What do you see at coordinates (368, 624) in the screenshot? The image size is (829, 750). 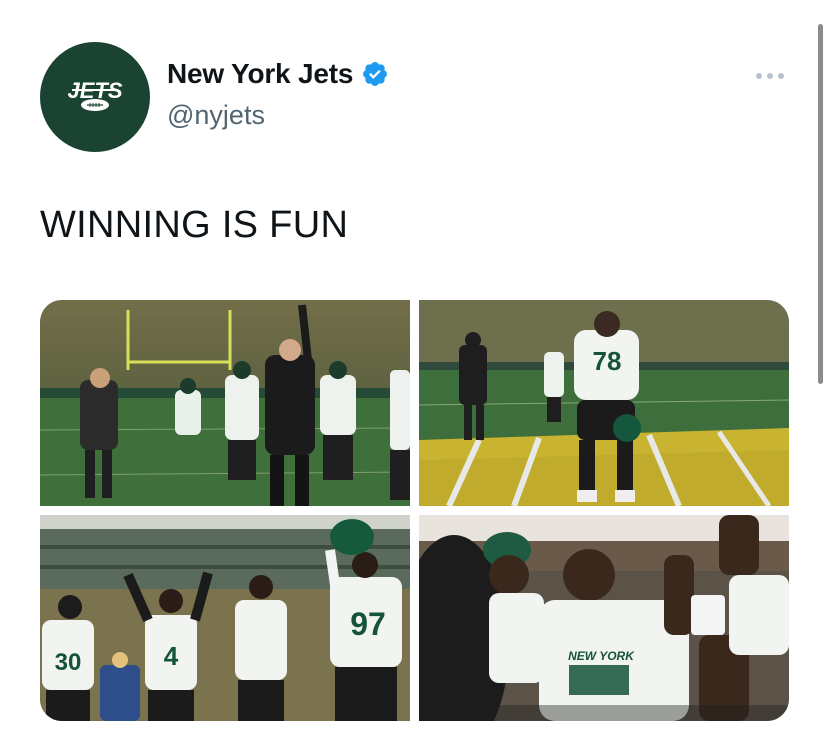 I see `svg-text: 97` at bounding box center [368, 624].